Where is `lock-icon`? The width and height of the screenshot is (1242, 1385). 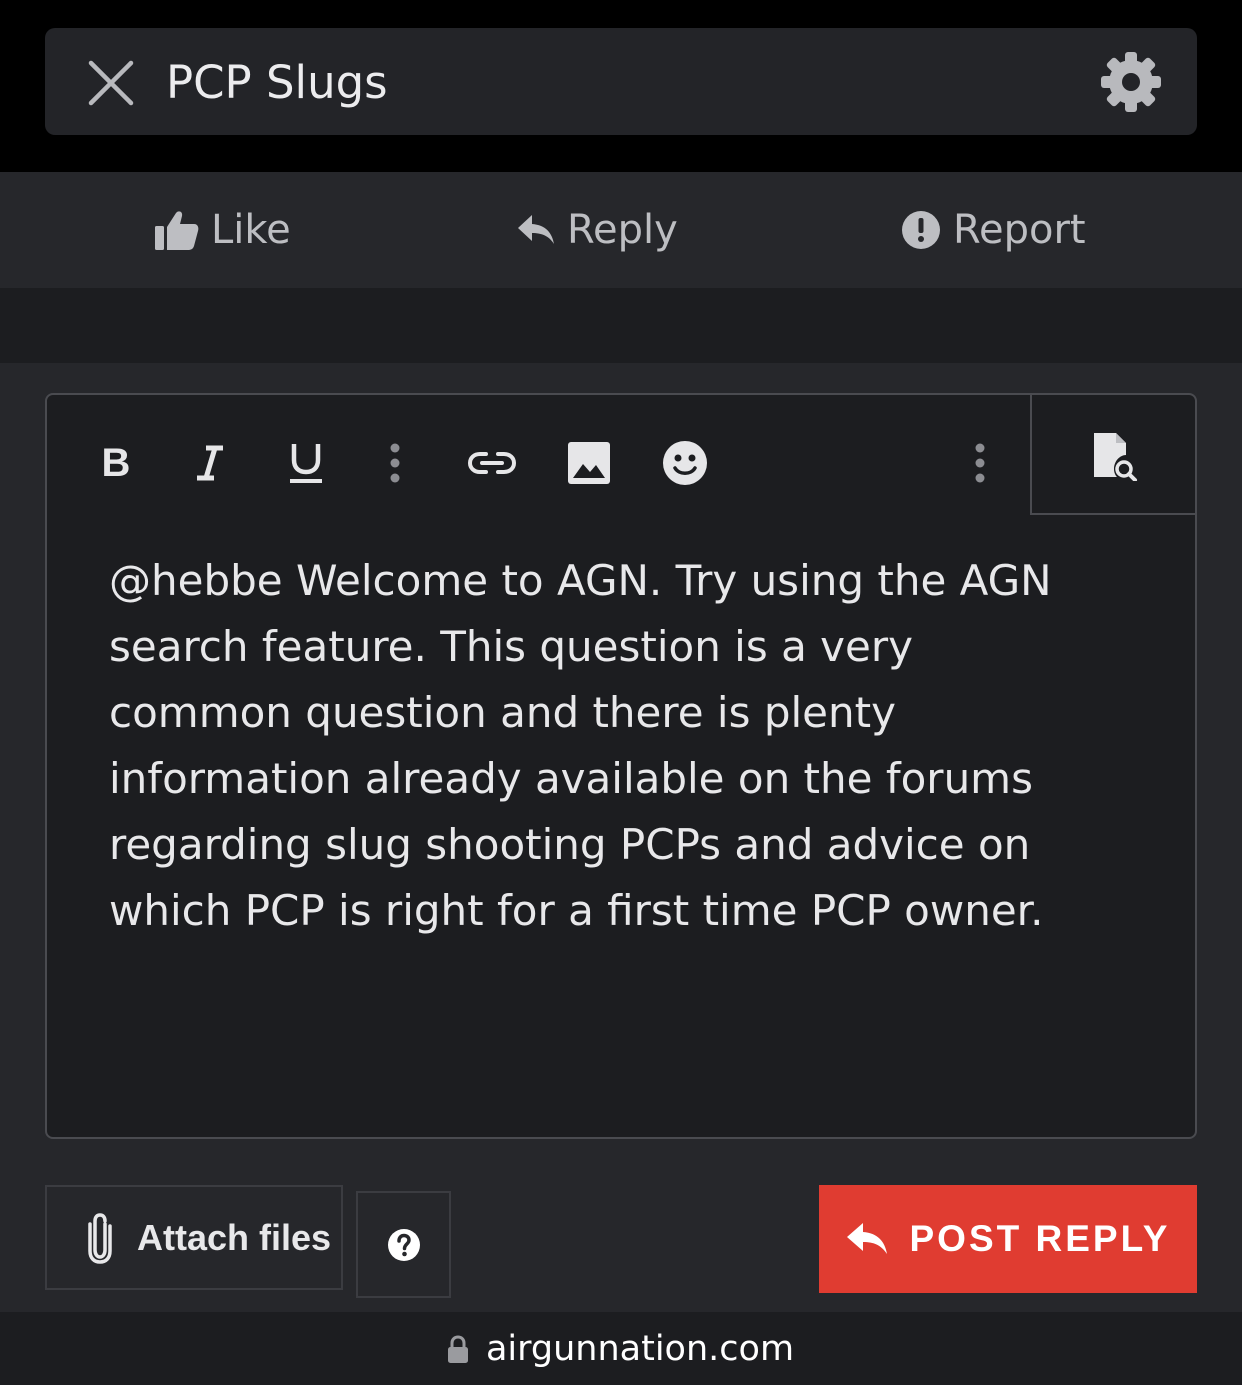
lock-icon is located at coordinates (457, 1348).